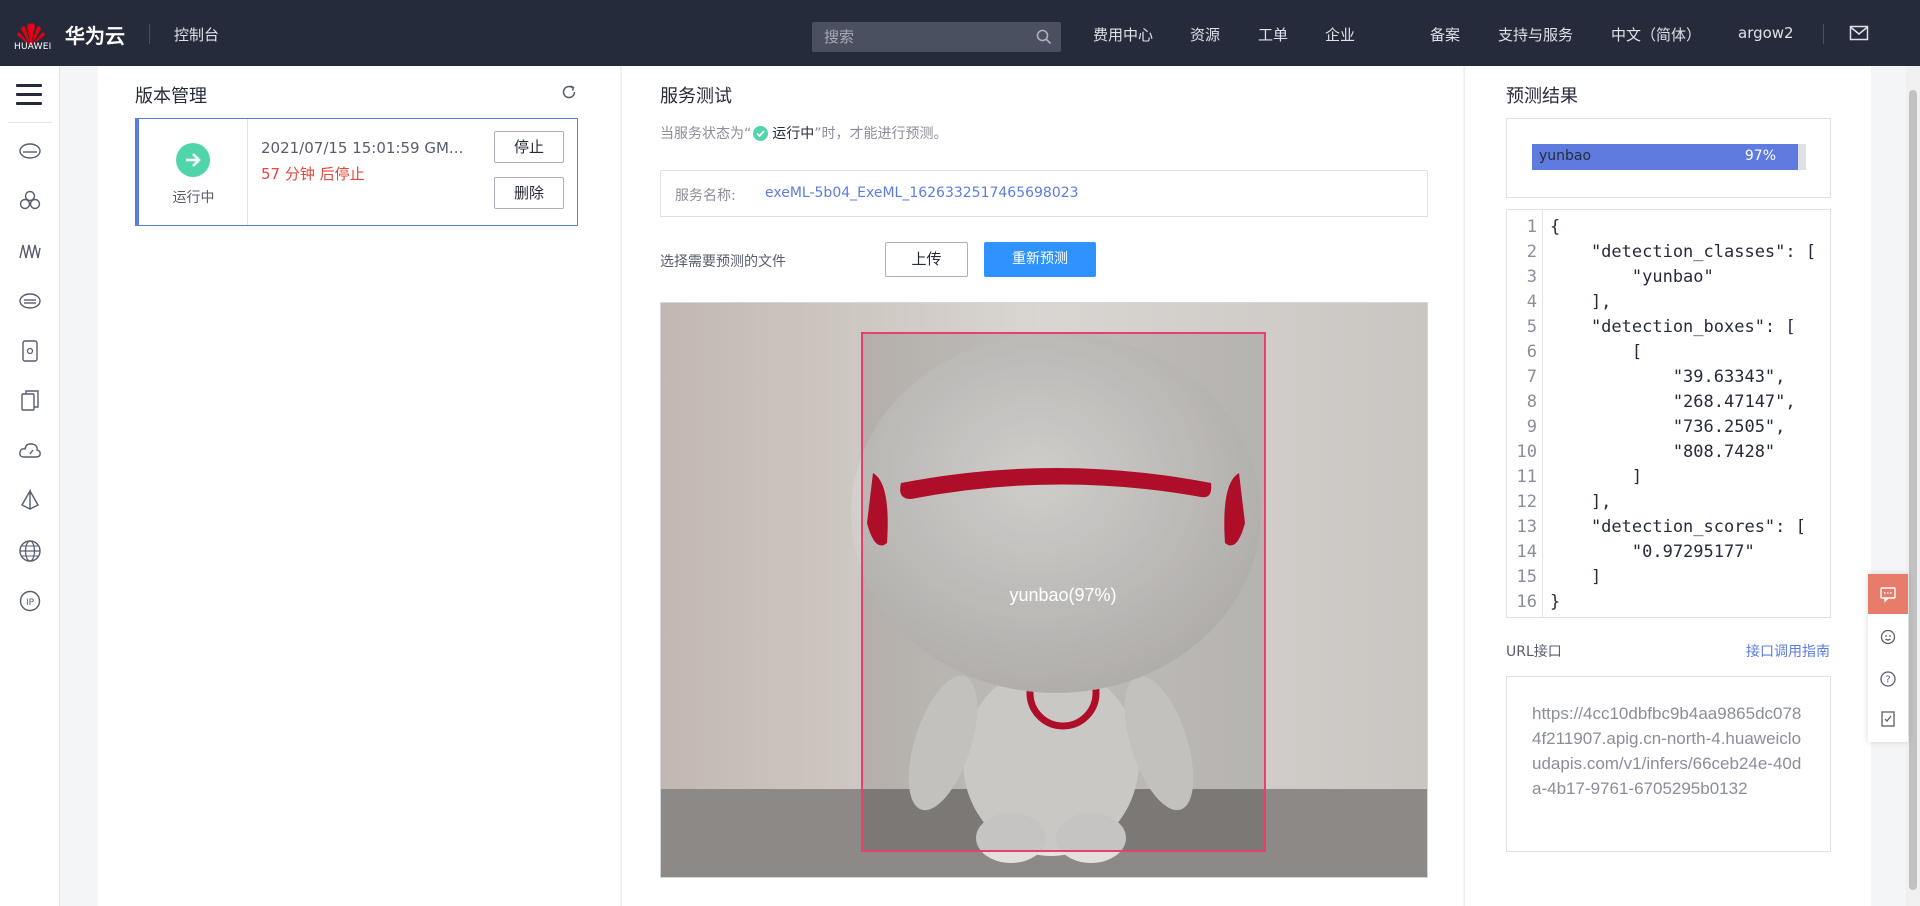  Describe the element at coordinates (1526, 452) in the screenshot. I see `line-number: 10` at that location.